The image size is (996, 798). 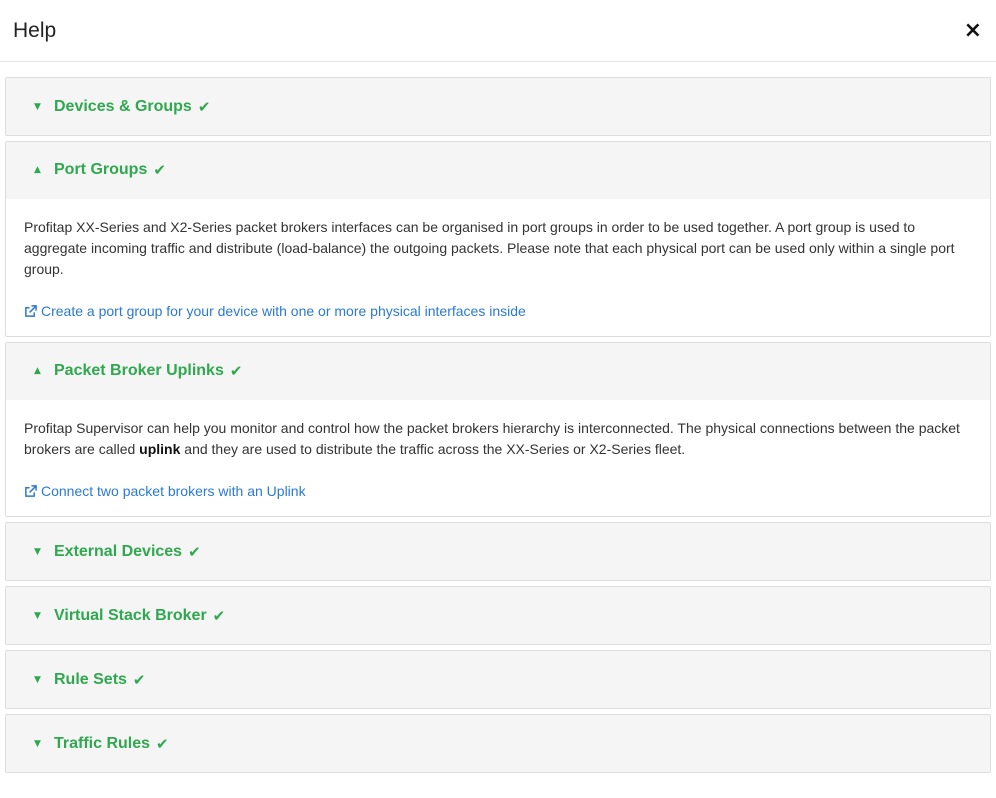 I want to click on panel-heading-virtual-stack-broker: ▼ Virtual Stack Broker ✔, so click(x=498, y=615).